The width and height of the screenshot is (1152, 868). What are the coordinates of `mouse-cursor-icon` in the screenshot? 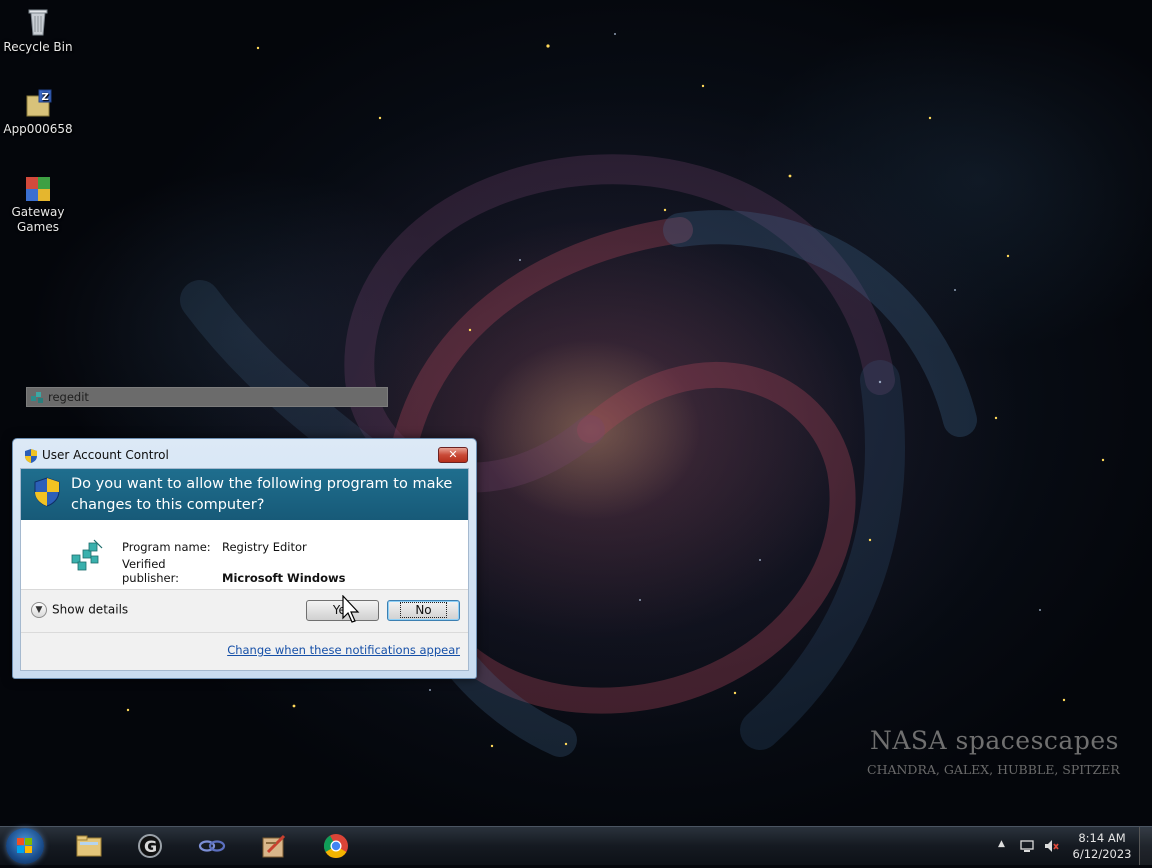 It's located at (352, 609).